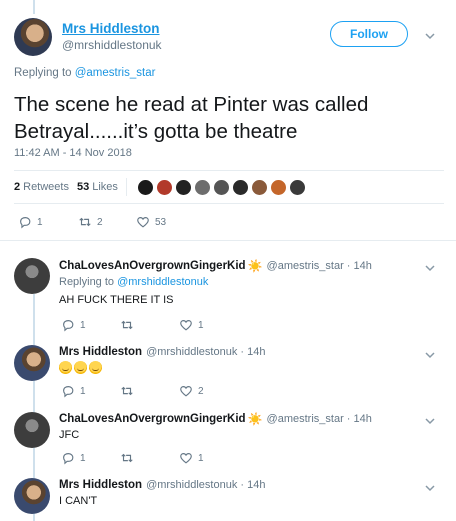  Describe the element at coordinates (78, 501) in the screenshot. I see `reply-text: I CAN'T` at that location.